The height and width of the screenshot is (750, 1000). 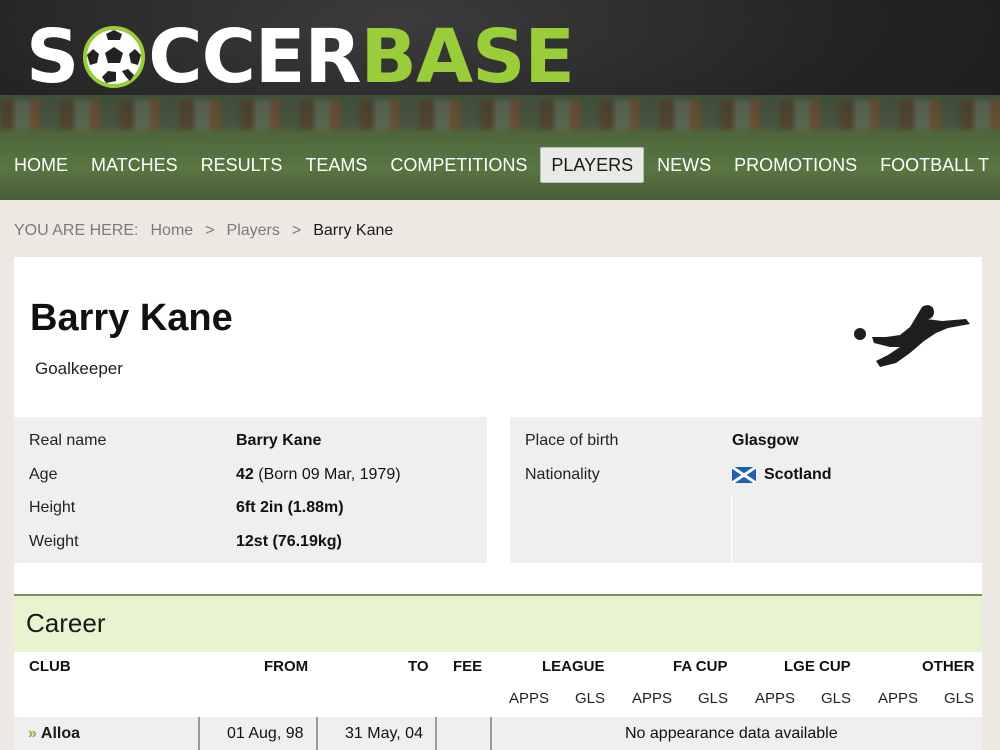 I want to click on height-value: 6ft 2in (1.88m), so click(x=290, y=507).